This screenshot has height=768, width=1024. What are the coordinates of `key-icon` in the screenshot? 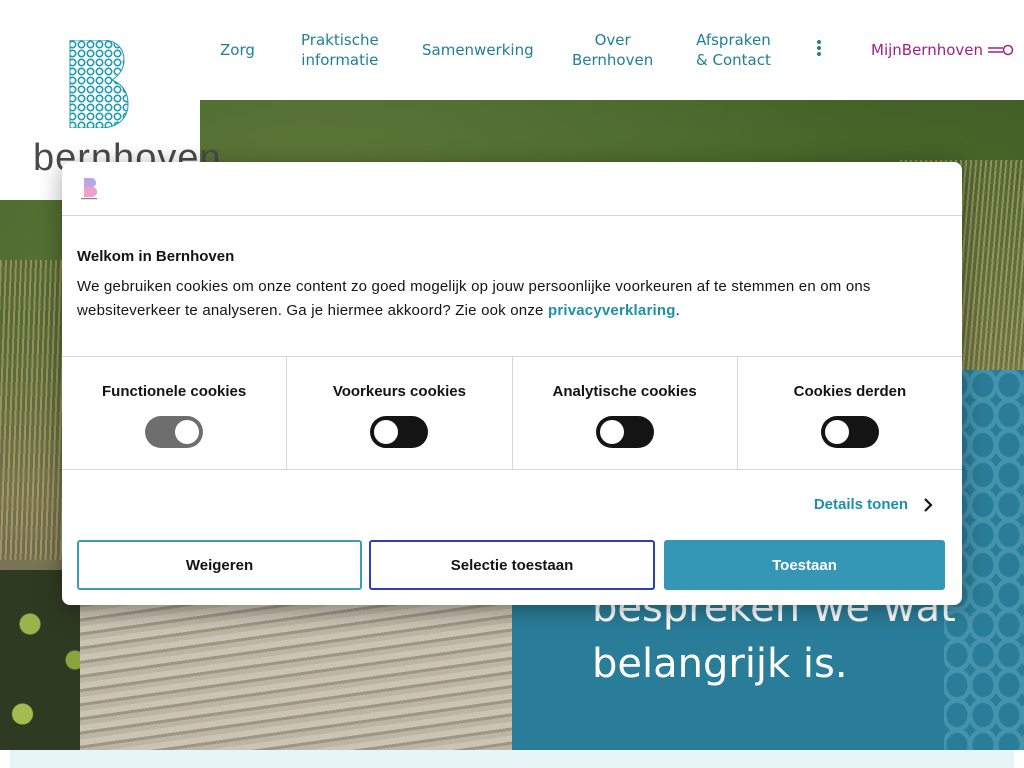 It's located at (1001, 50).